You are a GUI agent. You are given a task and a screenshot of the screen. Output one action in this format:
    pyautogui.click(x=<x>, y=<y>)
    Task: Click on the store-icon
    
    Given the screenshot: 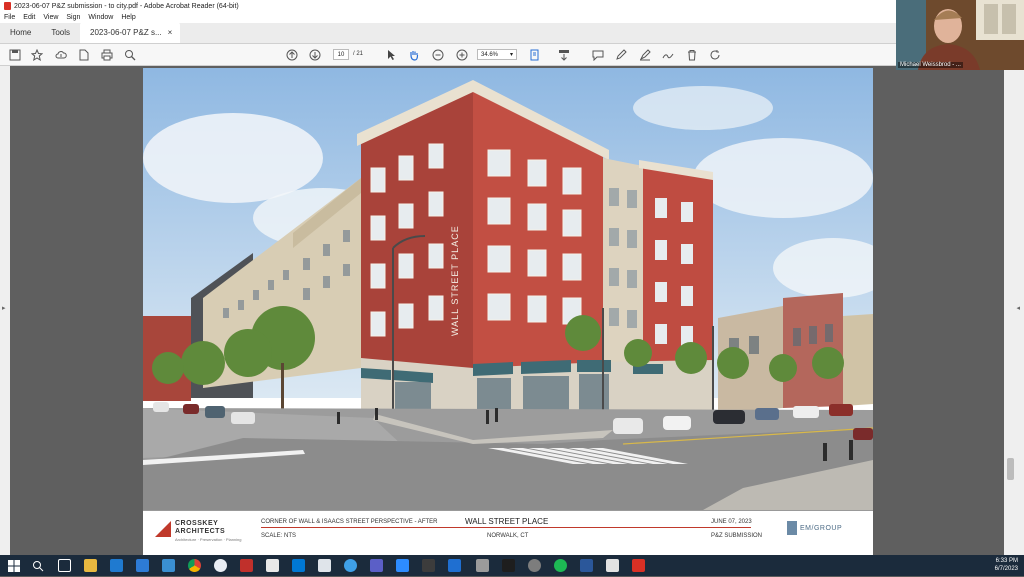 What is the action you would take?
    pyautogui.click(x=116, y=565)
    